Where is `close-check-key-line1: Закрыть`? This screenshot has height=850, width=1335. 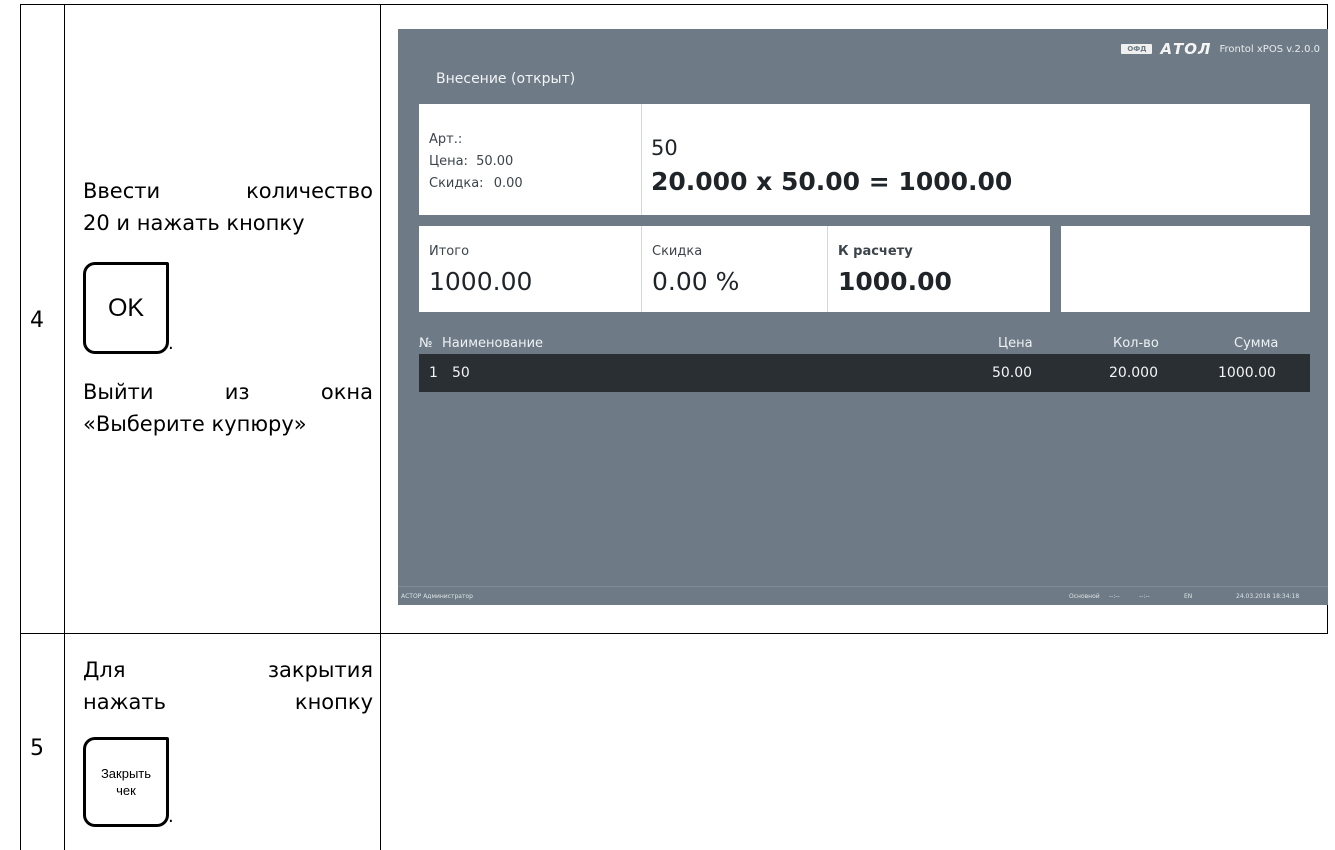 close-check-key-line1: Закрыть is located at coordinates (126, 773).